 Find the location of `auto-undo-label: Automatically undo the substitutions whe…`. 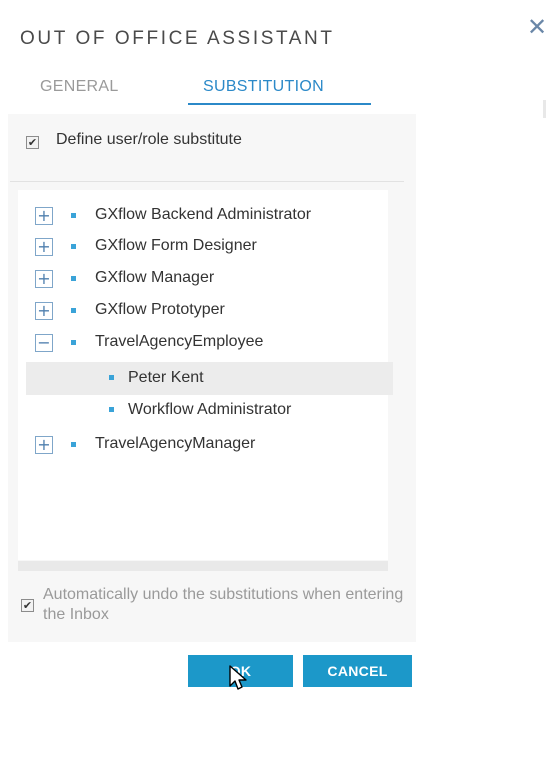

auto-undo-label: Automatically undo the substitutions whe… is located at coordinates (223, 604).